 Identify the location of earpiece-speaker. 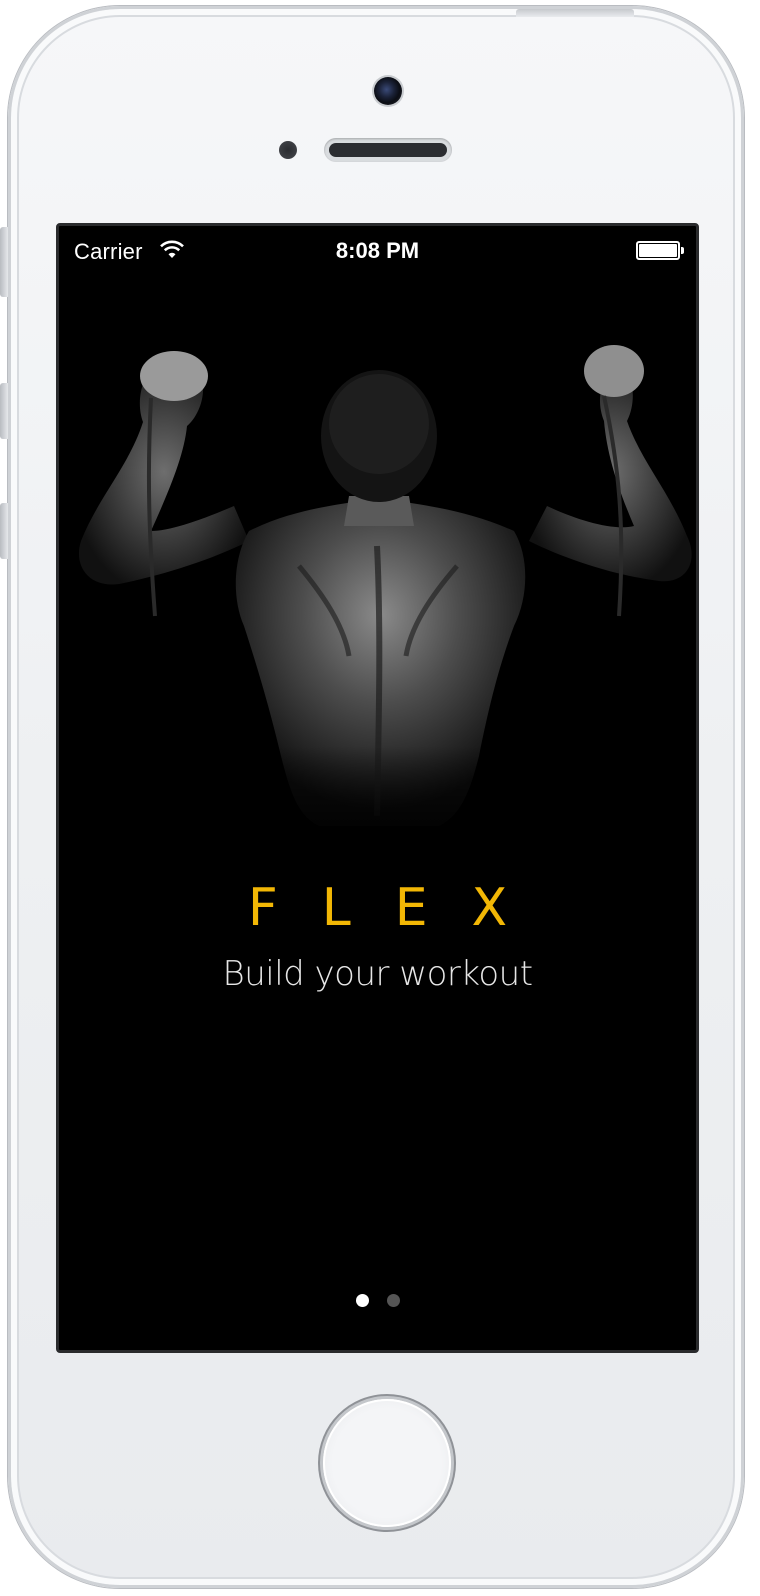
(388, 150).